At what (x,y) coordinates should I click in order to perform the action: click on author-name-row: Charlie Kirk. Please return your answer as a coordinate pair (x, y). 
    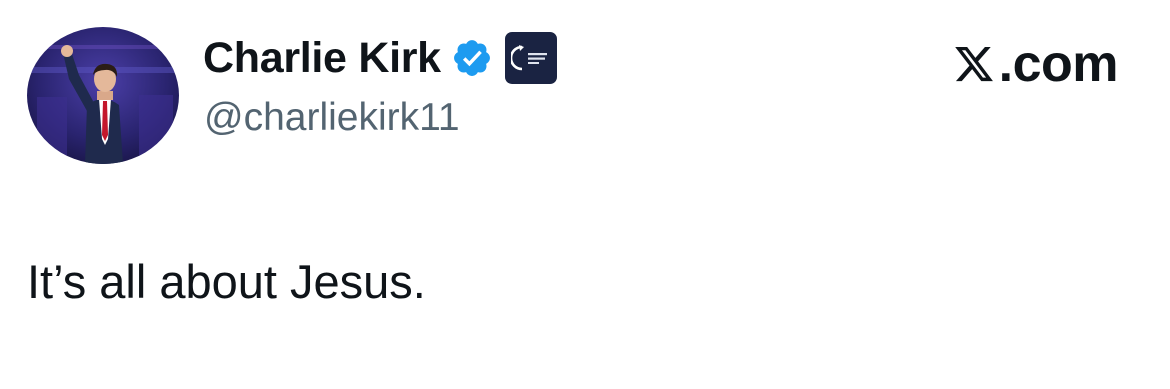
    Looking at the image, I should click on (380, 58).